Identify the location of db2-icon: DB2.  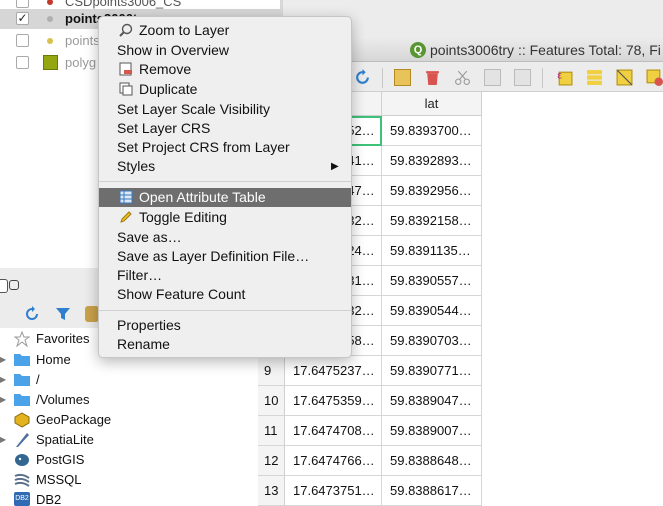
(22, 499).